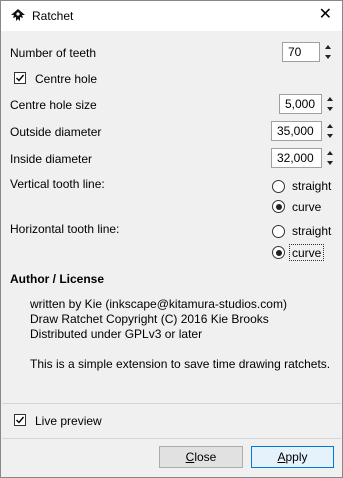 The height and width of the screenshot is (478, 343). I want to click on close-button: Close, so click(201, 457).